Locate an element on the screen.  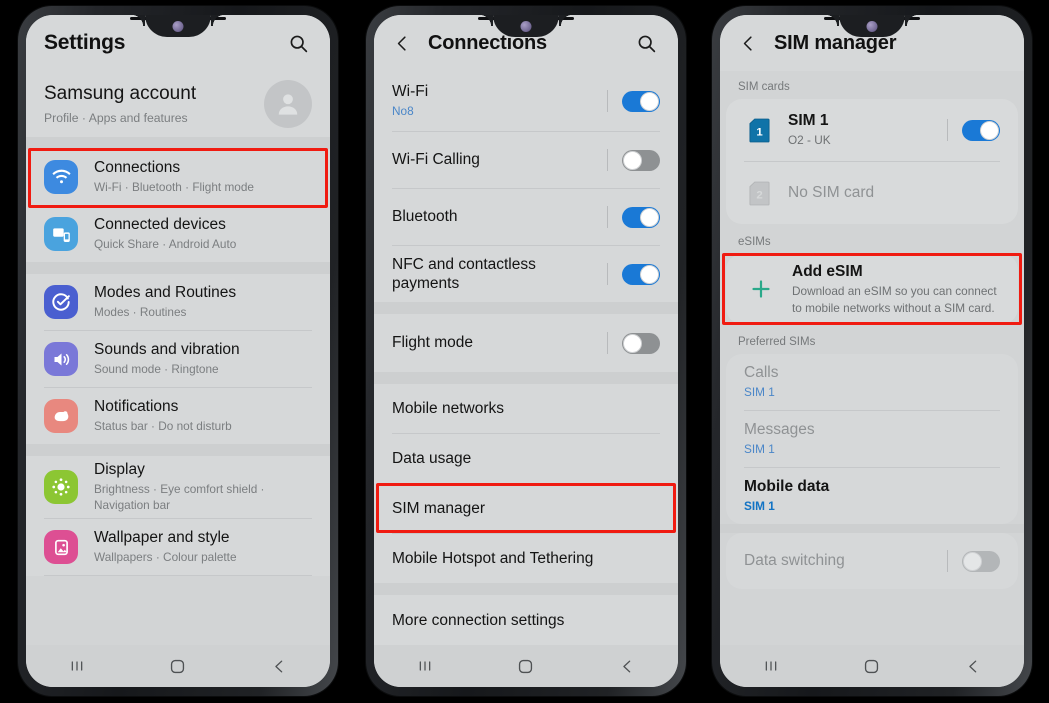
row-bluetooth: Bluetooth is located at coordinates (526, 217).